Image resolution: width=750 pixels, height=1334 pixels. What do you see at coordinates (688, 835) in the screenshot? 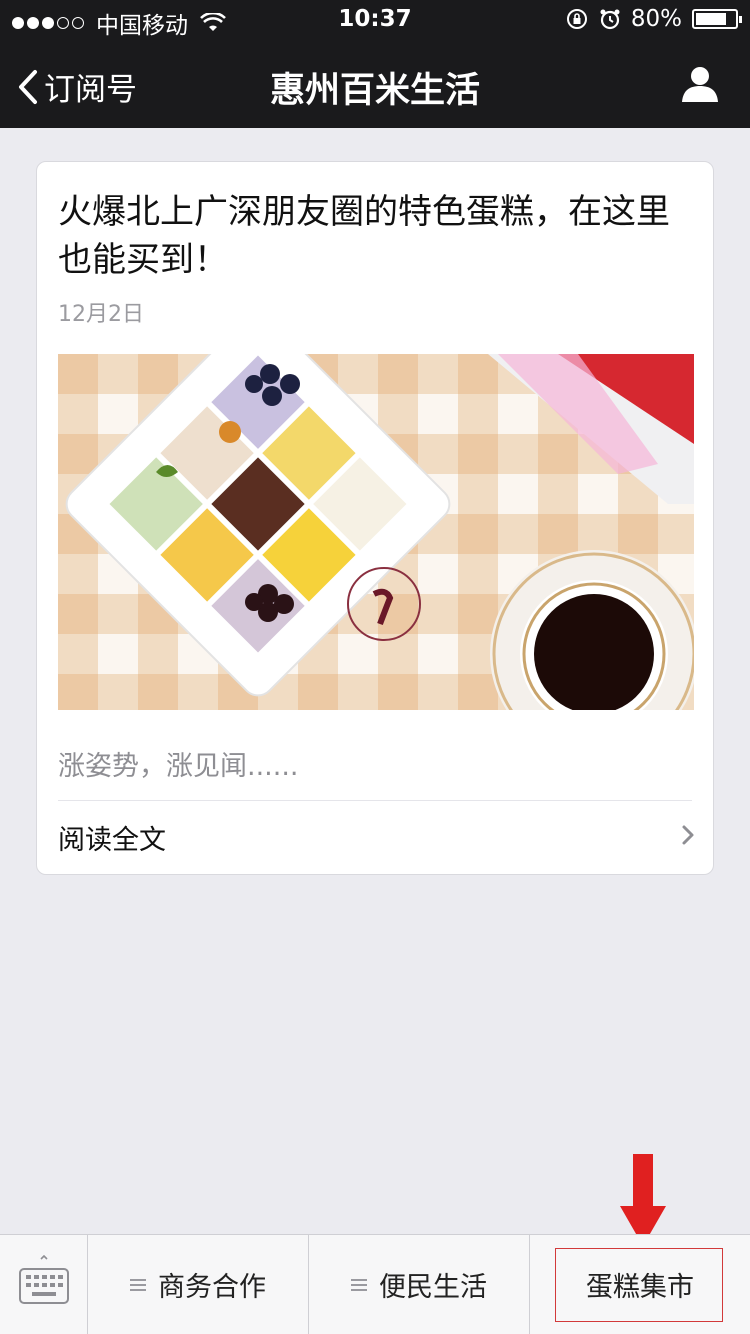
I see `chevron-right-icon` at bounding box center [688, 835].